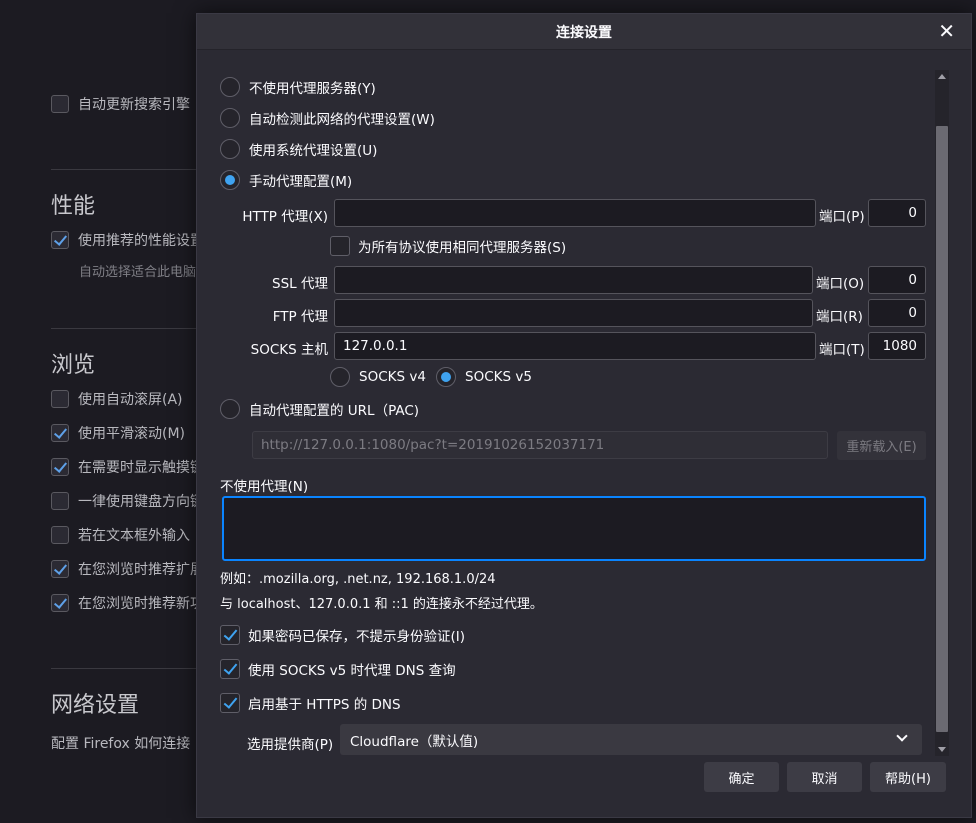 This screenshot has height=823, width=976. Describe the element at coordinates (230, 703) in the screenshot. I see `https-dns-checkbox` at that location.